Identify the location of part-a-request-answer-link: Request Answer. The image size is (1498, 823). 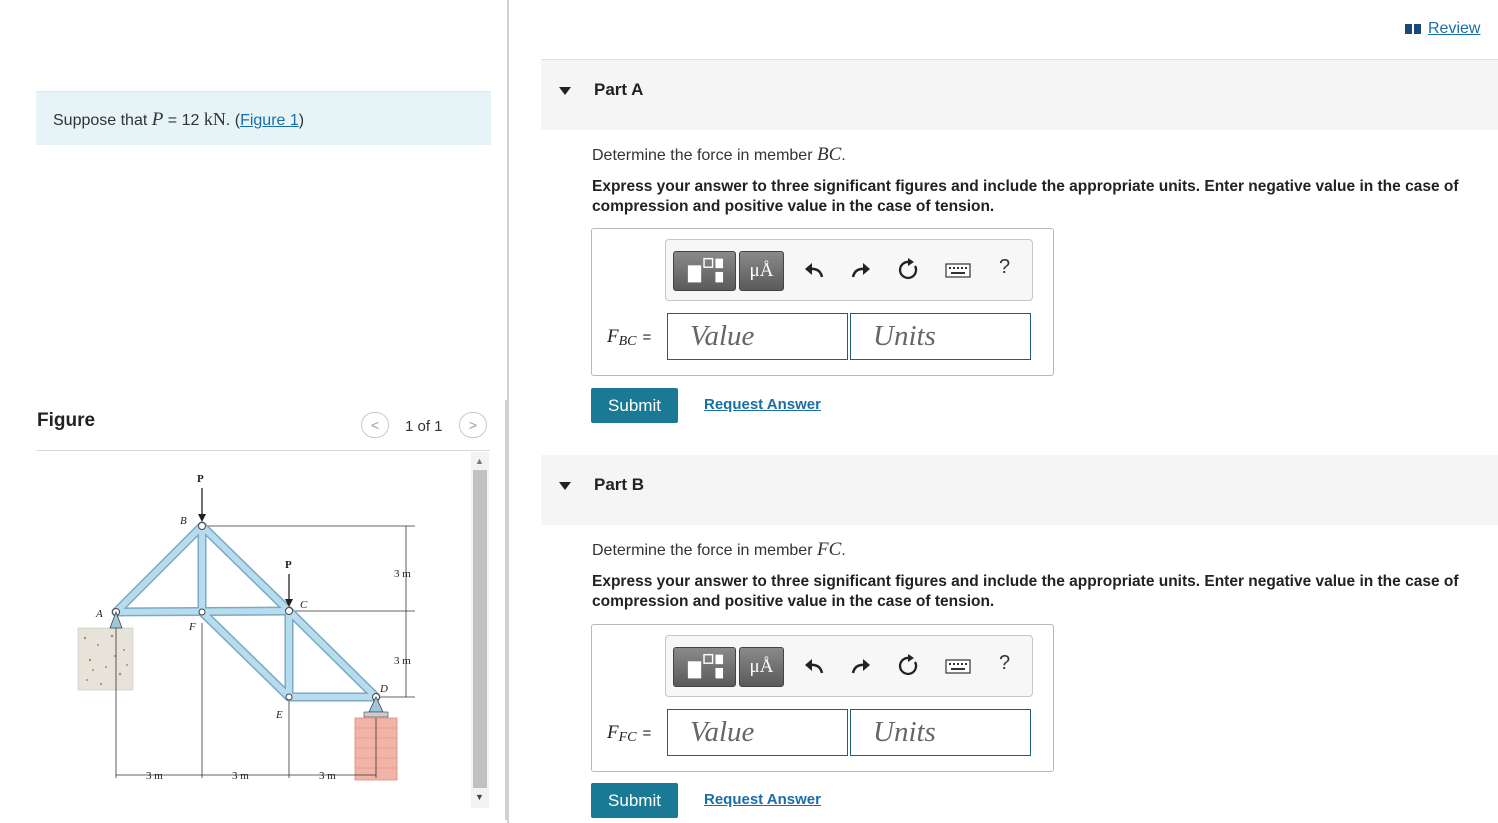
(762, 404).